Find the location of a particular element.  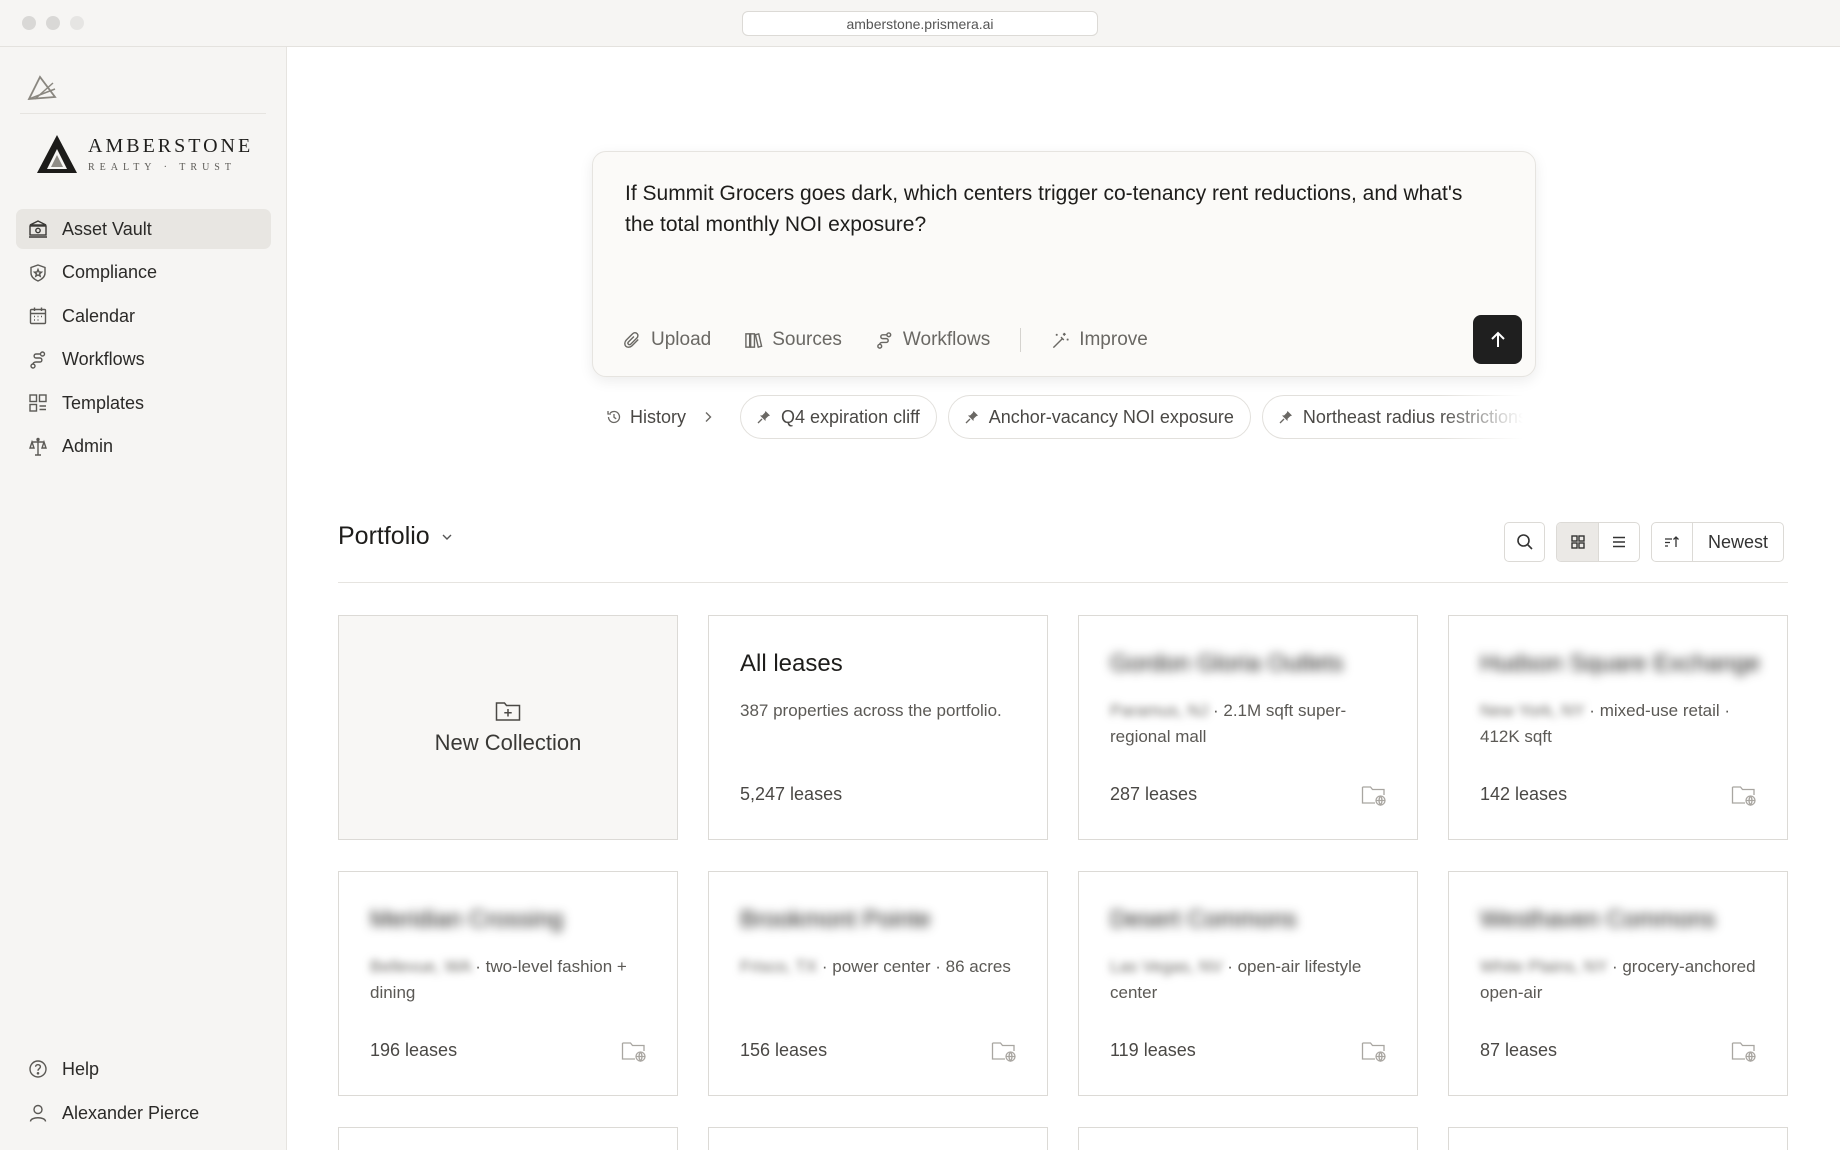

sidebar-item-label: Asset Vault is located at coordinates (107, 228).